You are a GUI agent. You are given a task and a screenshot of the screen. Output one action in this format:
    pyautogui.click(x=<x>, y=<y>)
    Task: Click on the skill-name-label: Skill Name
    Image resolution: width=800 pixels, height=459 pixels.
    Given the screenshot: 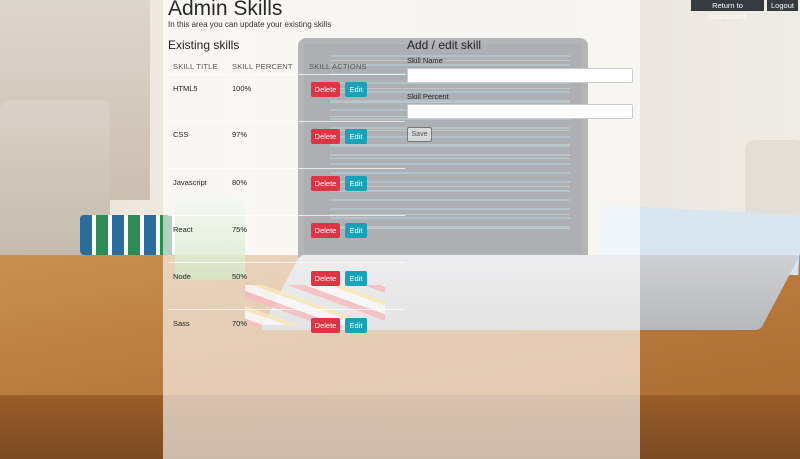 What is the action you would take?
    pyautogui.click(x=425, y=60)
    